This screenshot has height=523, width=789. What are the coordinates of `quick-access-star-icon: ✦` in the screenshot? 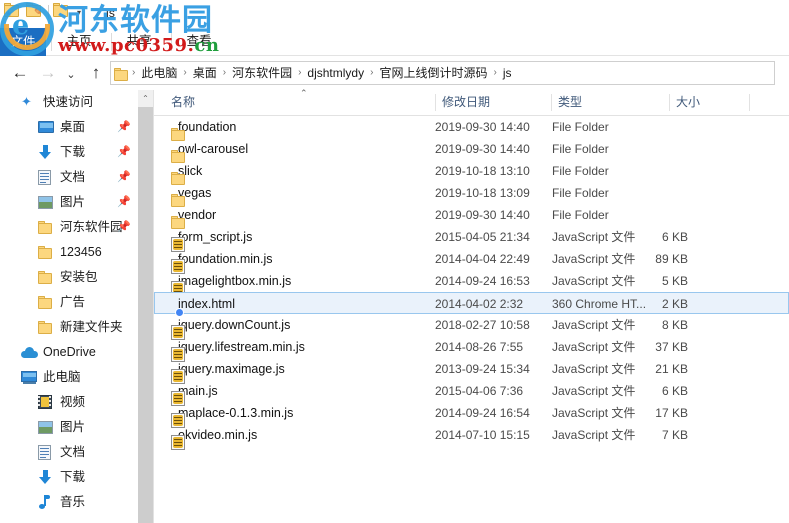 It's located at (26, 101).